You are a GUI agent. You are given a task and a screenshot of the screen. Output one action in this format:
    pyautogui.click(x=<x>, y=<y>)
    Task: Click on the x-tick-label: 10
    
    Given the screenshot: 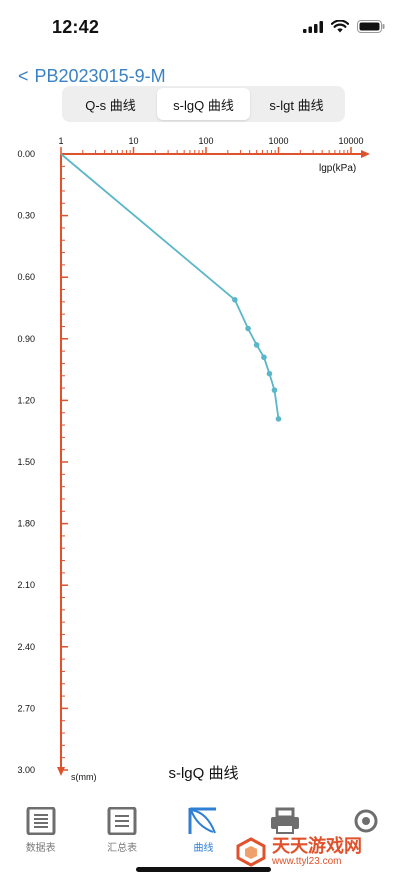 What is the action you would take?
    pyautogui.click(x=133, y=141)
    